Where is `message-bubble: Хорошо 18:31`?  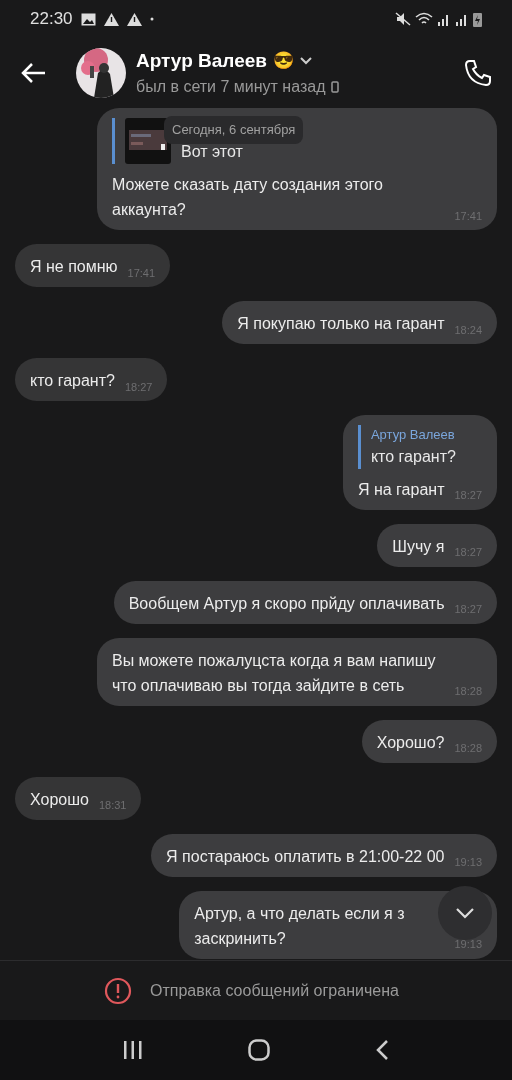
message-bubble: Хорошо 18:31 is located at coordinates (78, 798).